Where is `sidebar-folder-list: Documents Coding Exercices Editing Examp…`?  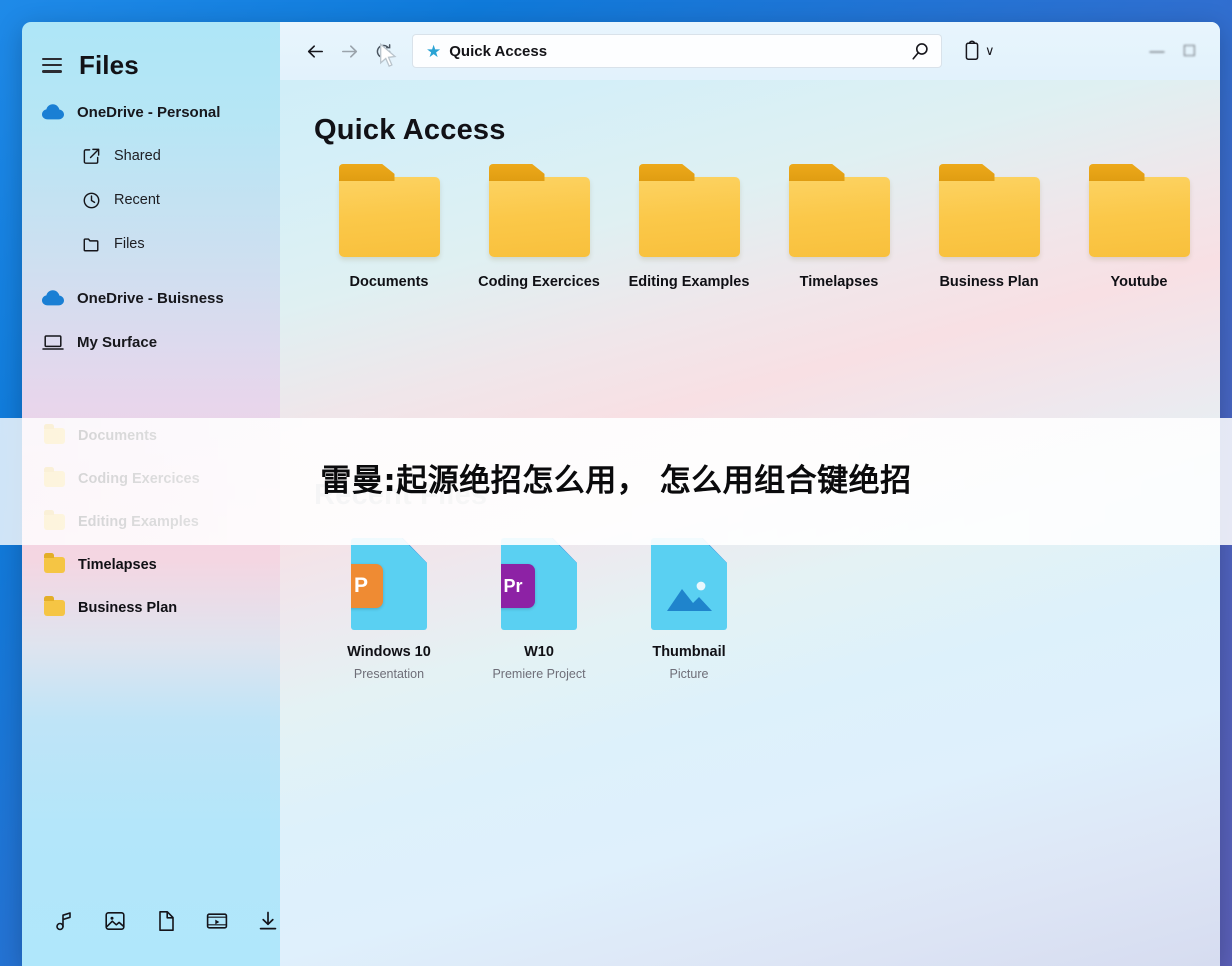
sidebar-folder-list: Documents Coding Exercices Editing Examp… is located at coordinates (151, 521).